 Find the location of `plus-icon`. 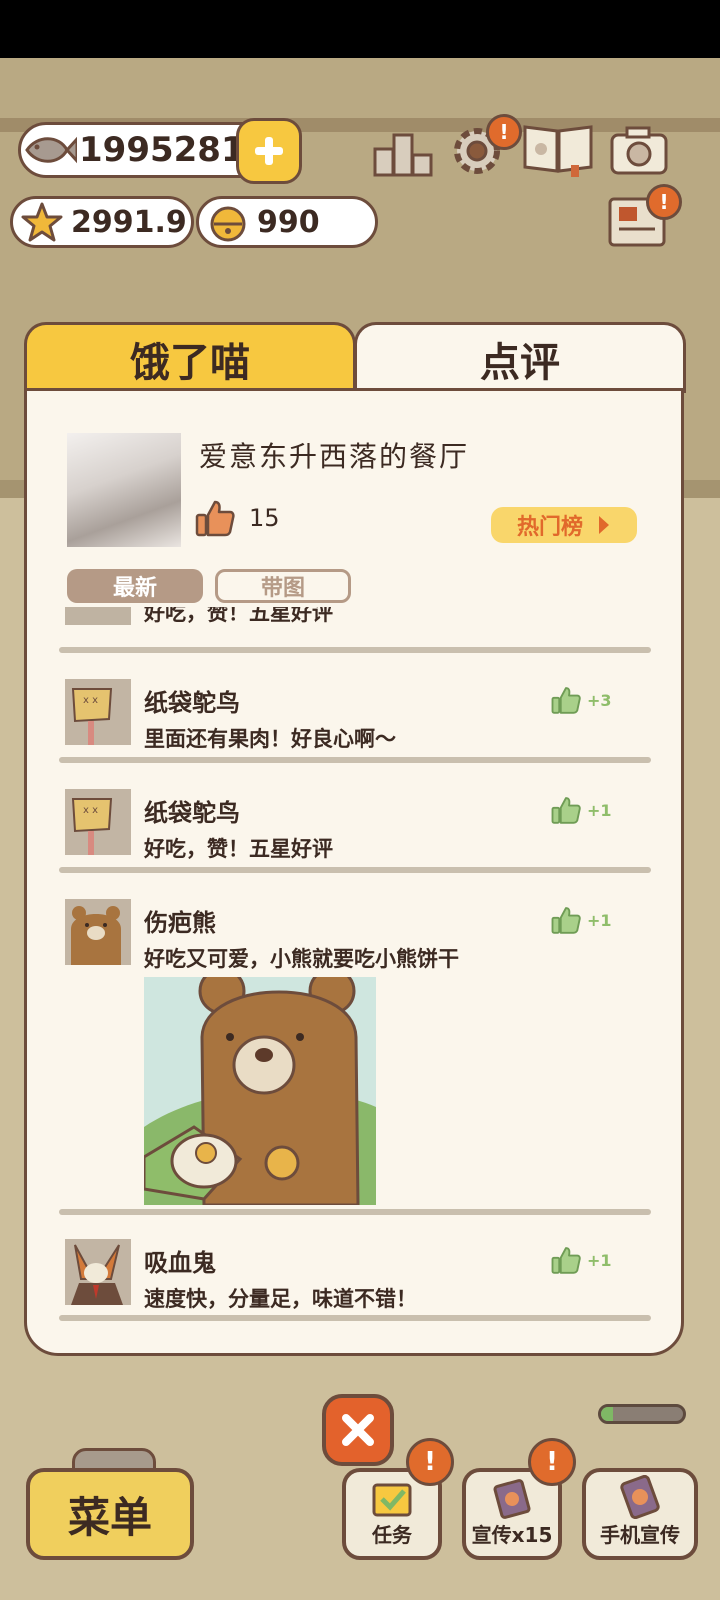

plus-icon is located at coordinates (269, 151).